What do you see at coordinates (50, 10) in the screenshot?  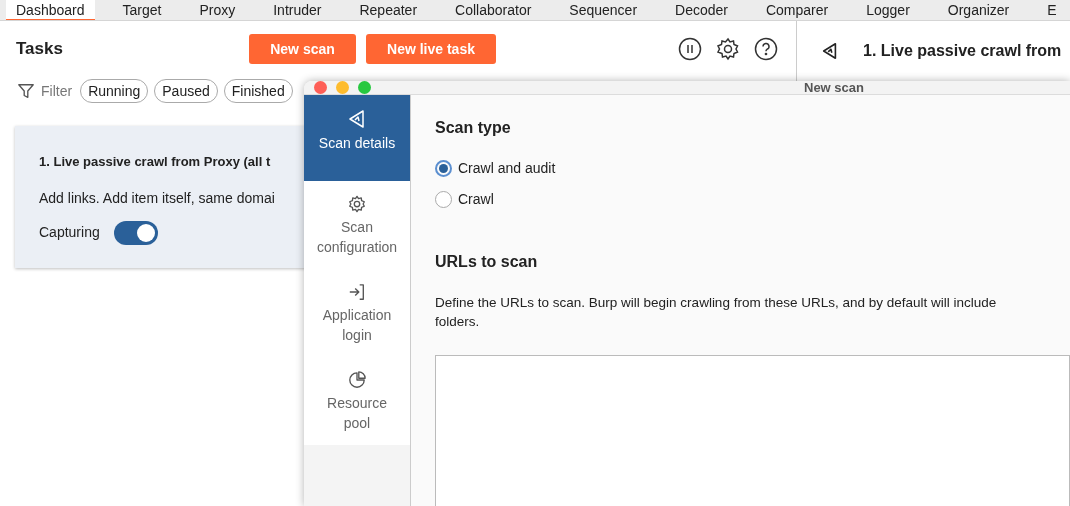 I see `tab: Dashboard` at bounding box center [50, 10].